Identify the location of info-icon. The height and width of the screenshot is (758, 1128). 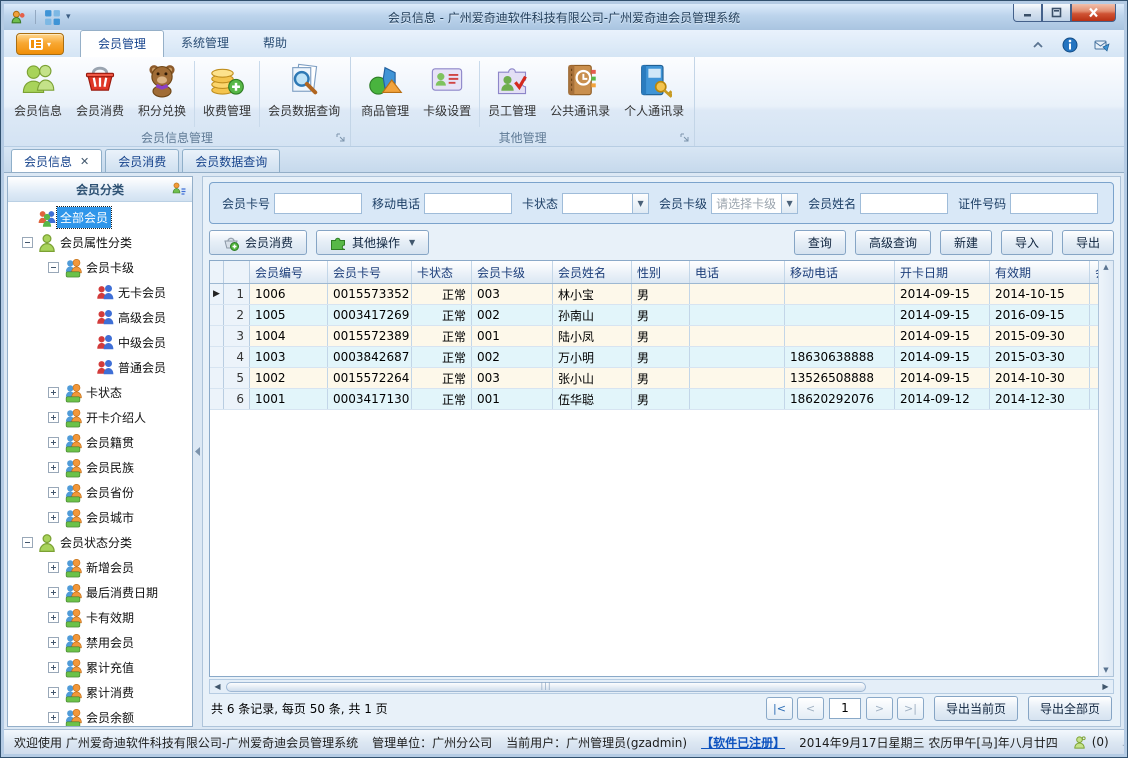
(1070, 45).